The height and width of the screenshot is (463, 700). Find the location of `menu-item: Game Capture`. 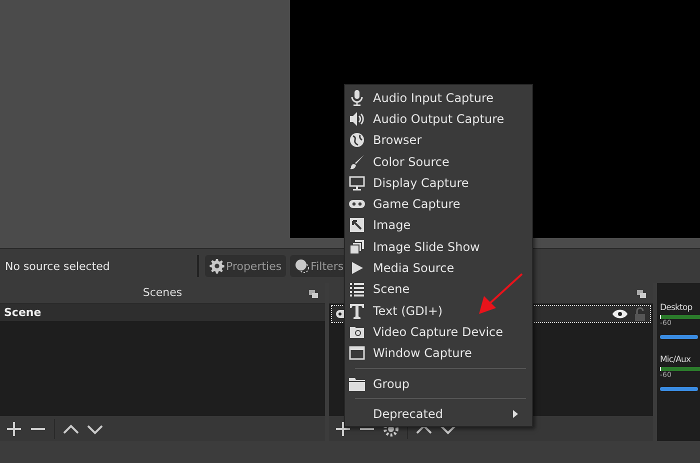

menu-item: Game Capture is located at coordinates (438, 204).